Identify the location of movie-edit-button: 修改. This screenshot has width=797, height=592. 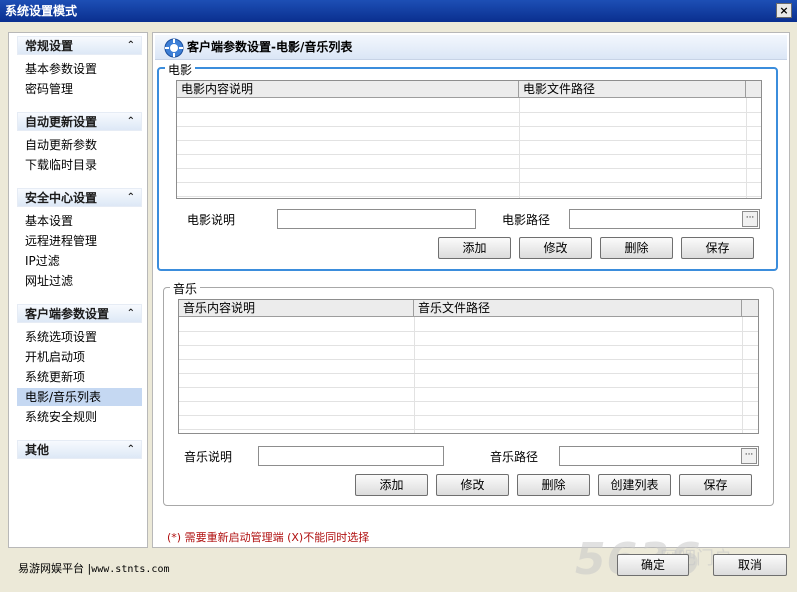
(555, 248).